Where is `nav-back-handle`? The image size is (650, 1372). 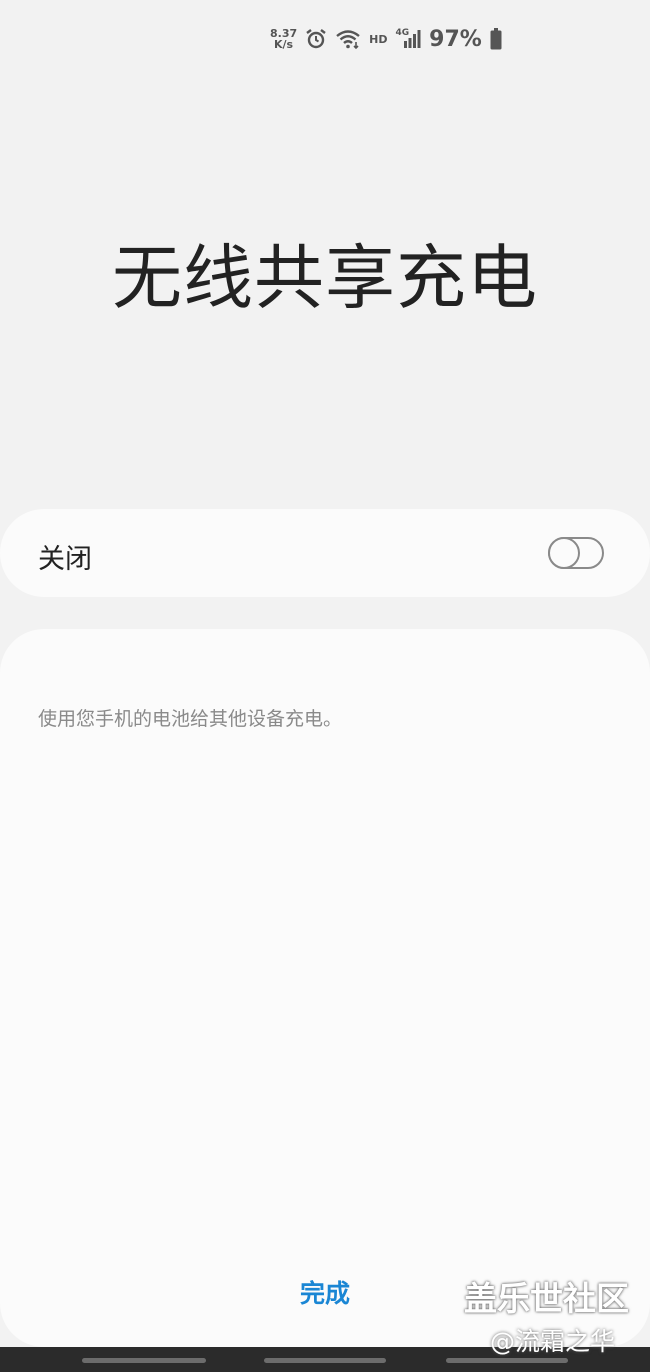
nav-back-handle is located at coordinates (507, 1360).